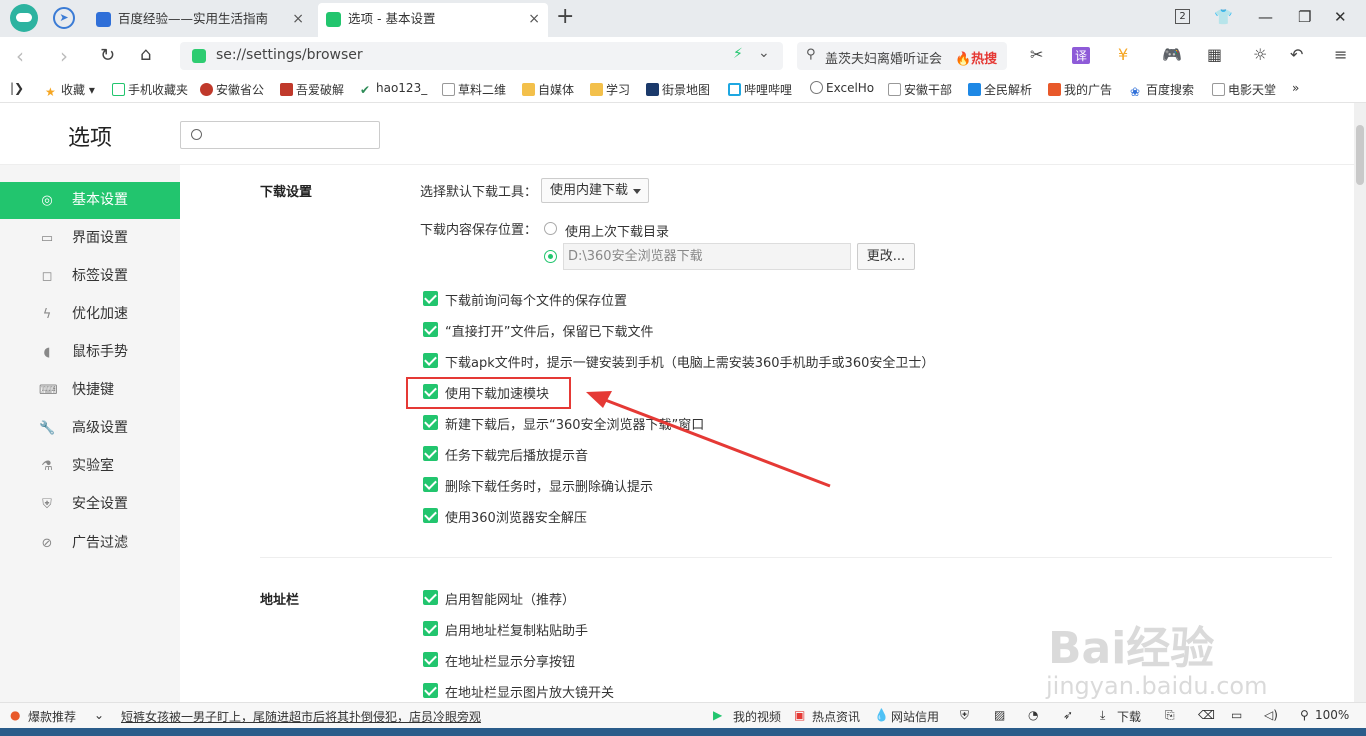  I want to click on trash-icon: ⌫, so click(1206, 715).